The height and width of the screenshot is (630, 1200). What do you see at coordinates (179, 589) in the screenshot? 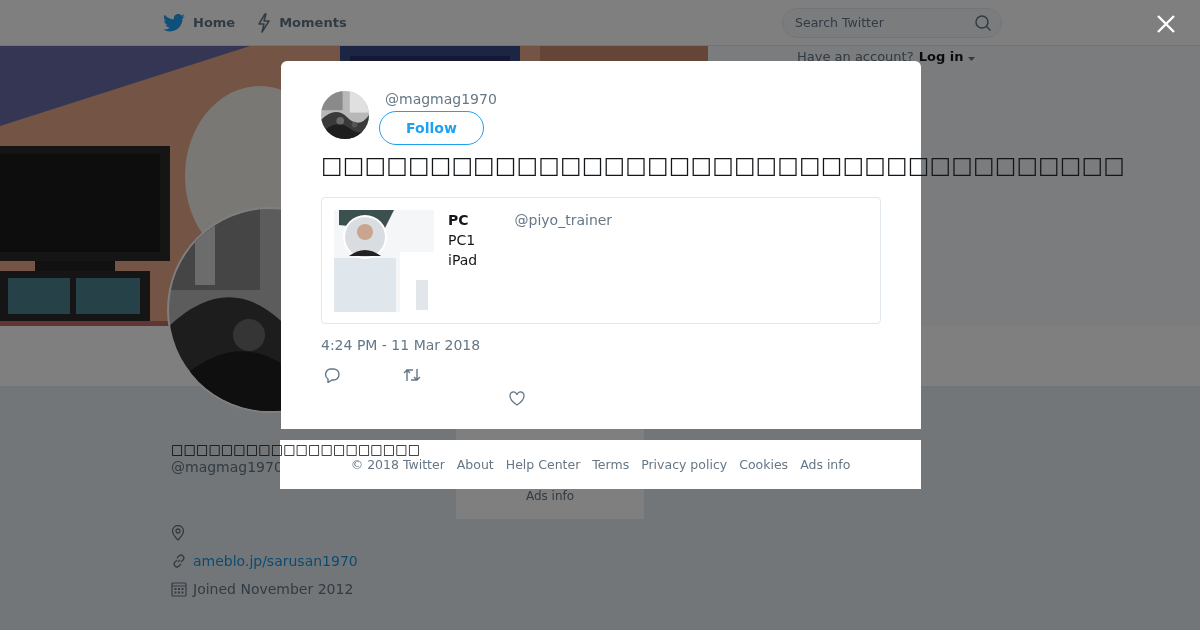
I see `calendar-icon` at bounding box center [179, 589].